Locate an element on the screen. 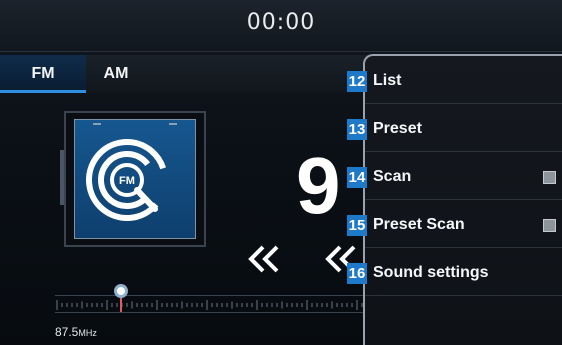 The image size is (562, 345). menu-item-preset-scan: 15 Preset Scan is located at coordinates (454, 225).